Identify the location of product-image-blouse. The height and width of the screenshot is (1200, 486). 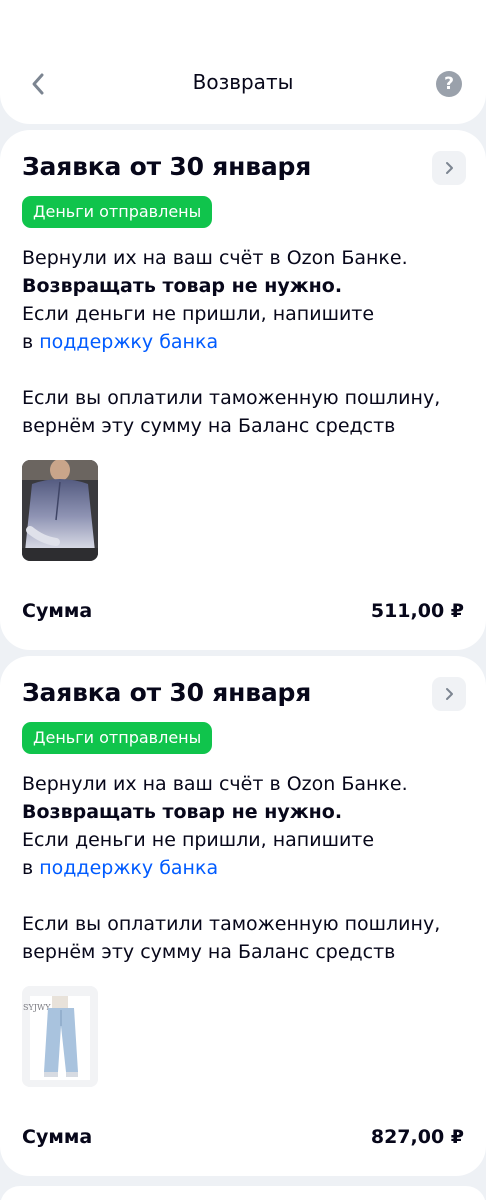
(60, 510).